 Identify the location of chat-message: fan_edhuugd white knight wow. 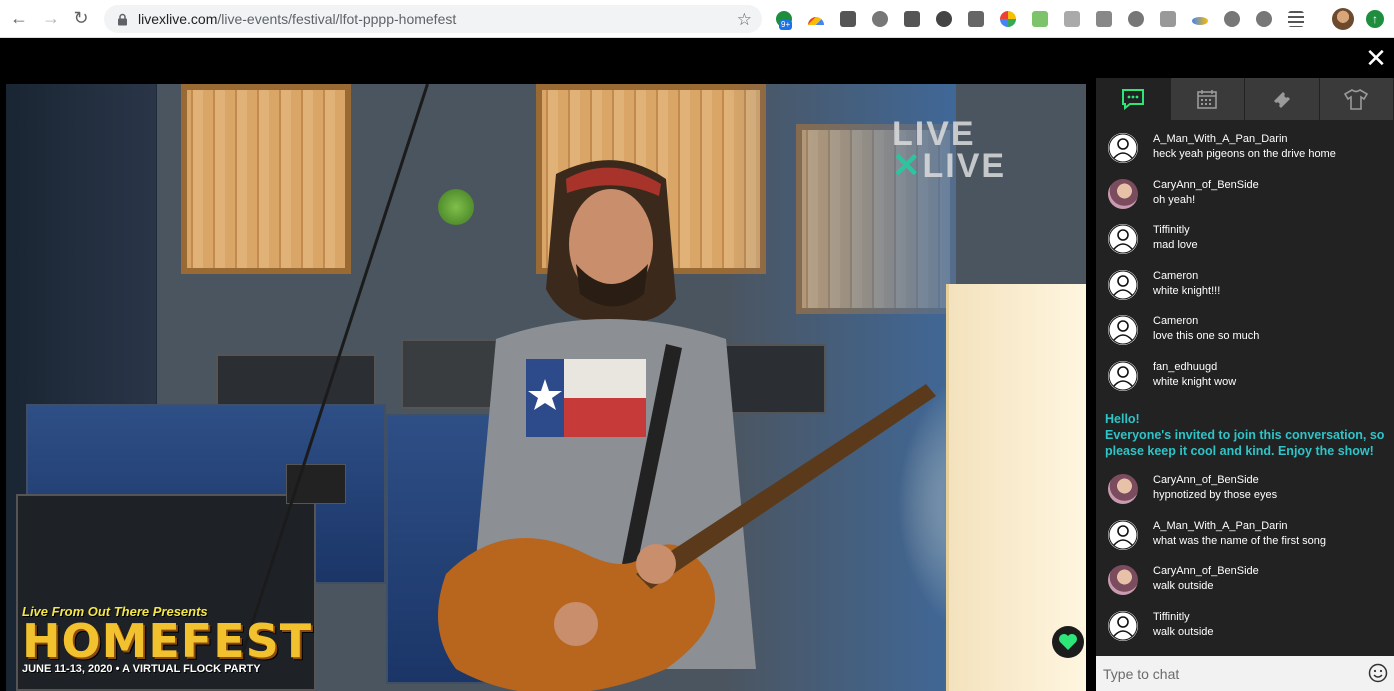
(1245, 383).